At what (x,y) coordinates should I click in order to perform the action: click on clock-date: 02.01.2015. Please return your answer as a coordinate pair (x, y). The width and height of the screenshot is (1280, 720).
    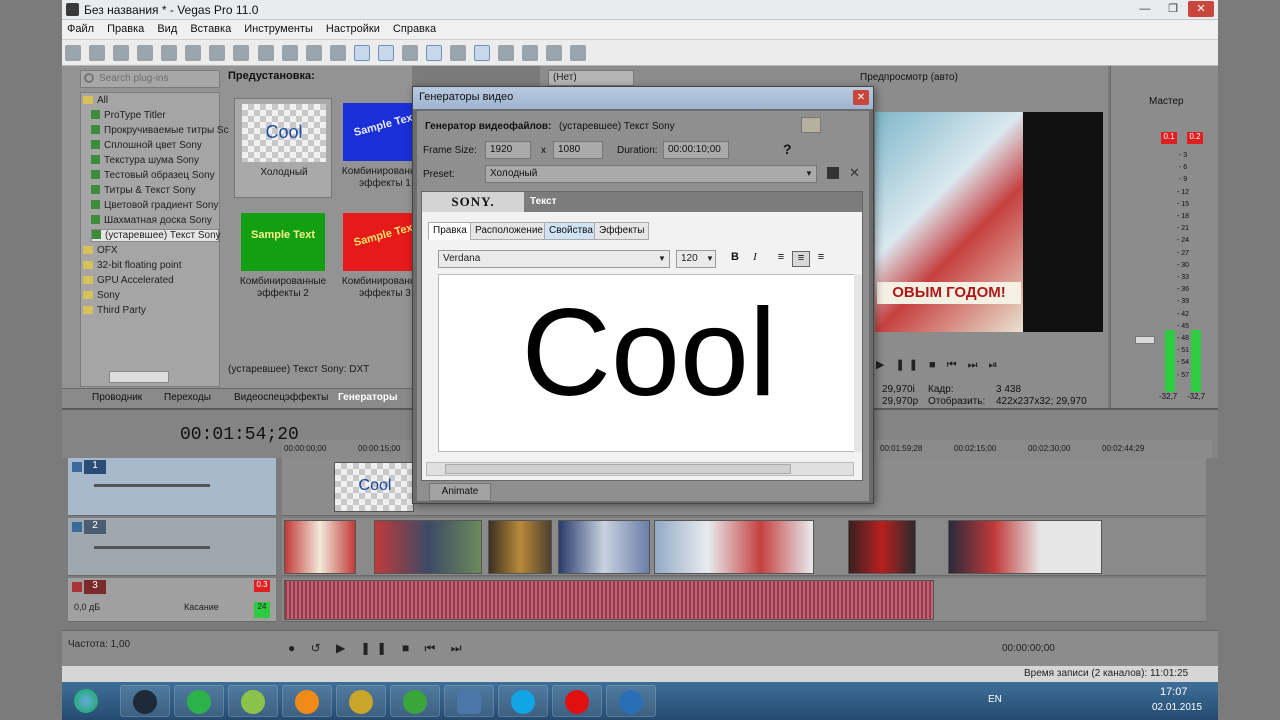
    Looking at the image, I should click on (1177, 707).